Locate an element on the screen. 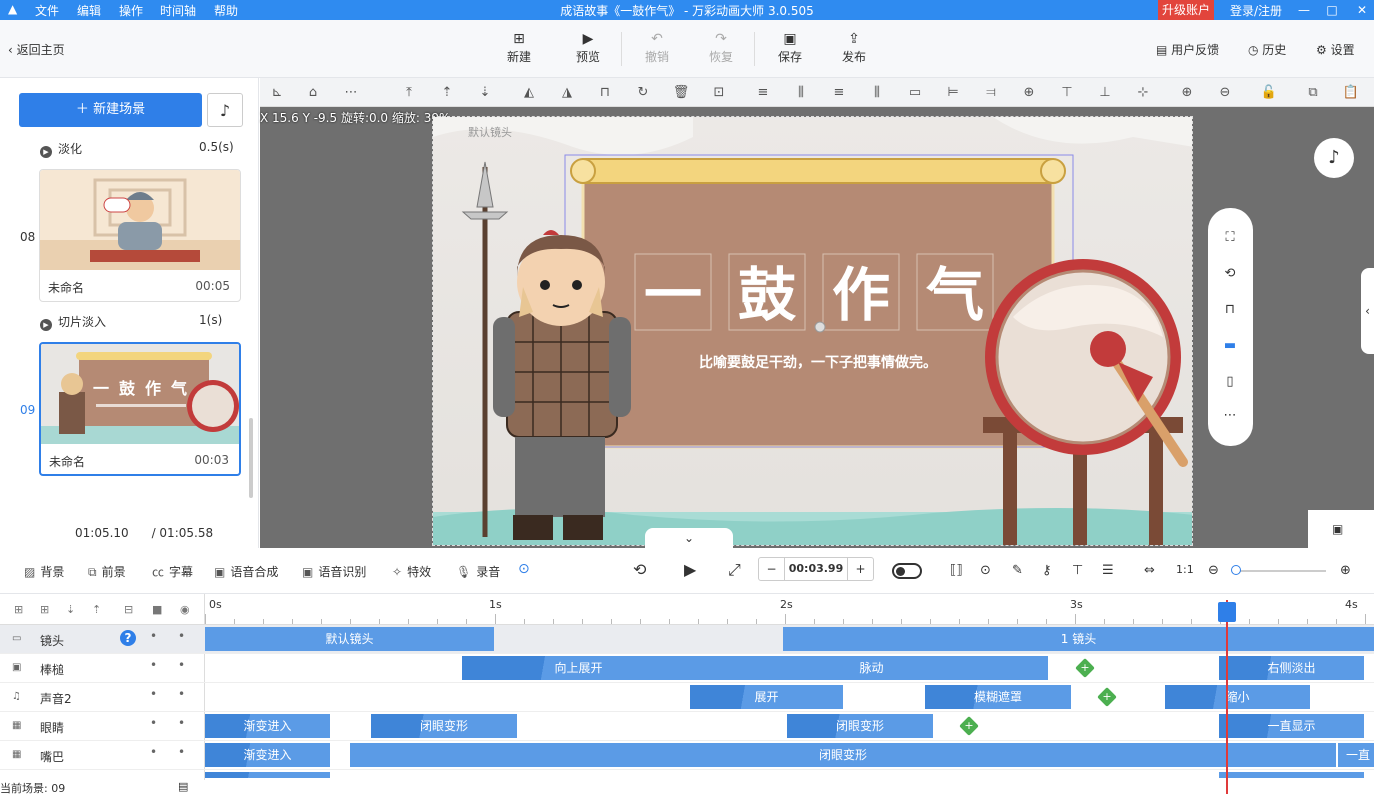 This screenshot has width=1374, height=796. help-icon: ? is located at coordinates (128, 638).